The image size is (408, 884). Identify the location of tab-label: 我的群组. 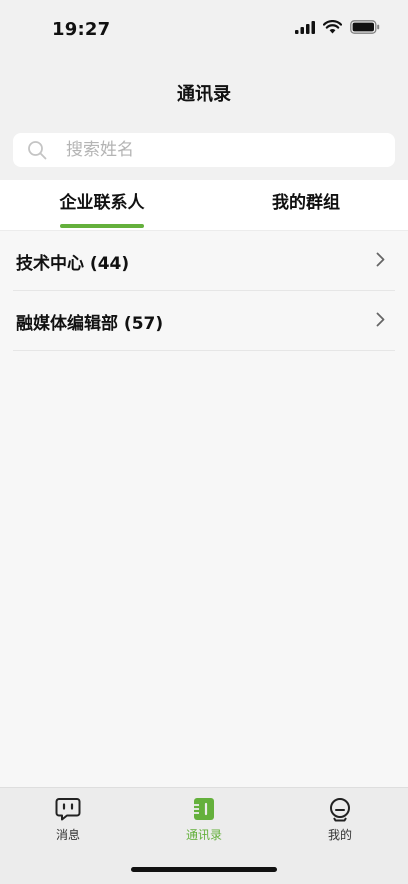
(306, 203).